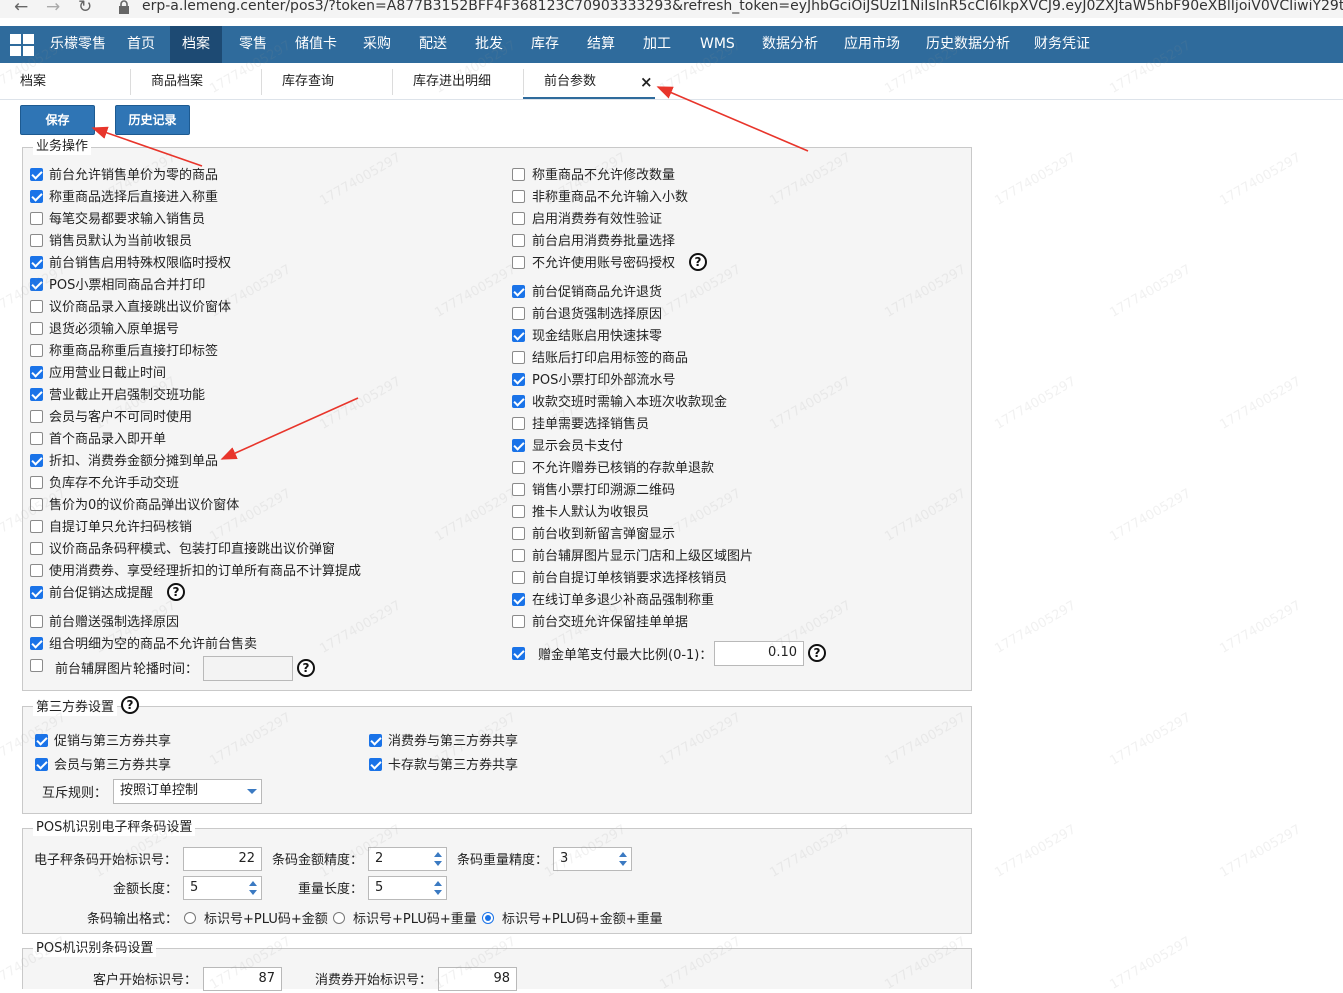 Image resolution: width=1343 pixels, height=993 pixels. What do you see at coordinates (570, 81) in the screenshot?
I see `tab-item: 前台参数` at bounding box center [570, 81].